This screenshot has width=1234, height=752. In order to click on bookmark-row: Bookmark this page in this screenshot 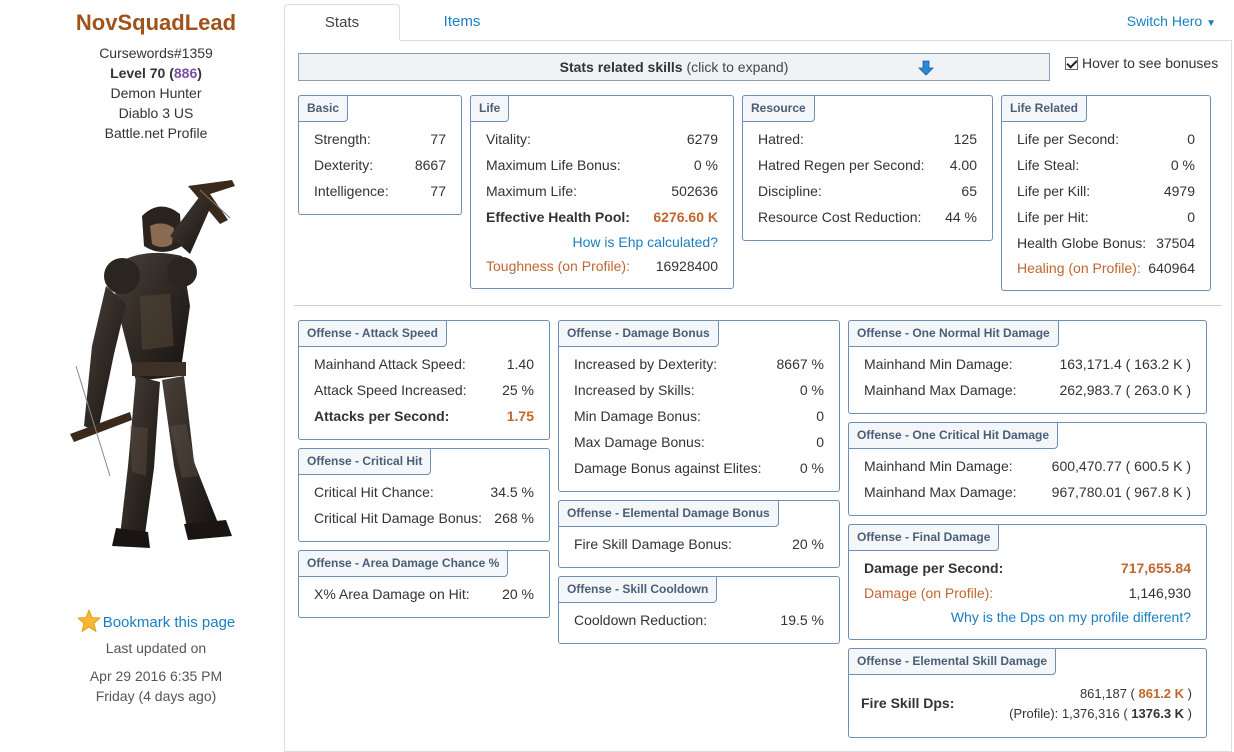, I will do `click(156, 620)`.